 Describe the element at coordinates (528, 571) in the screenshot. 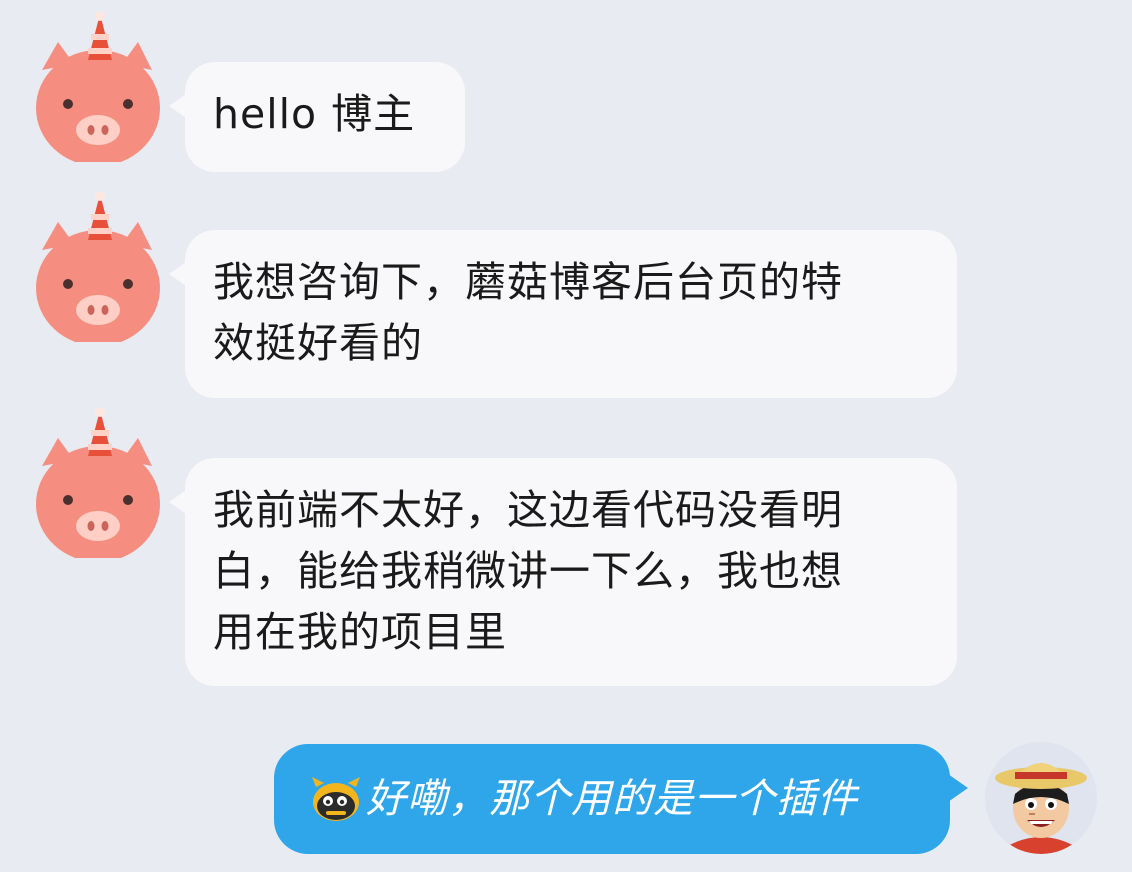

I see `message-line: 白，能给我稍微讲一下么，我也想` at that location.